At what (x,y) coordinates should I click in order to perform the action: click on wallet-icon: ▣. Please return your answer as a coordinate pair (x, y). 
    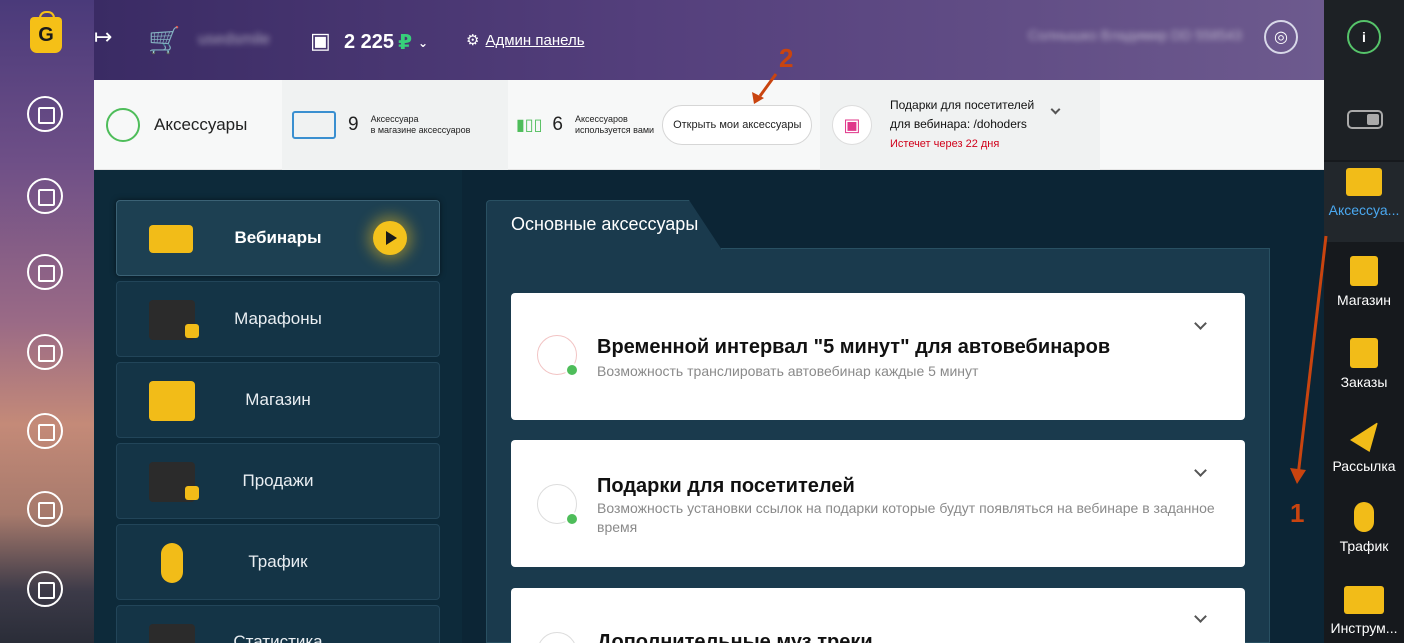
    Looking at the image, I should click on (320, 40).